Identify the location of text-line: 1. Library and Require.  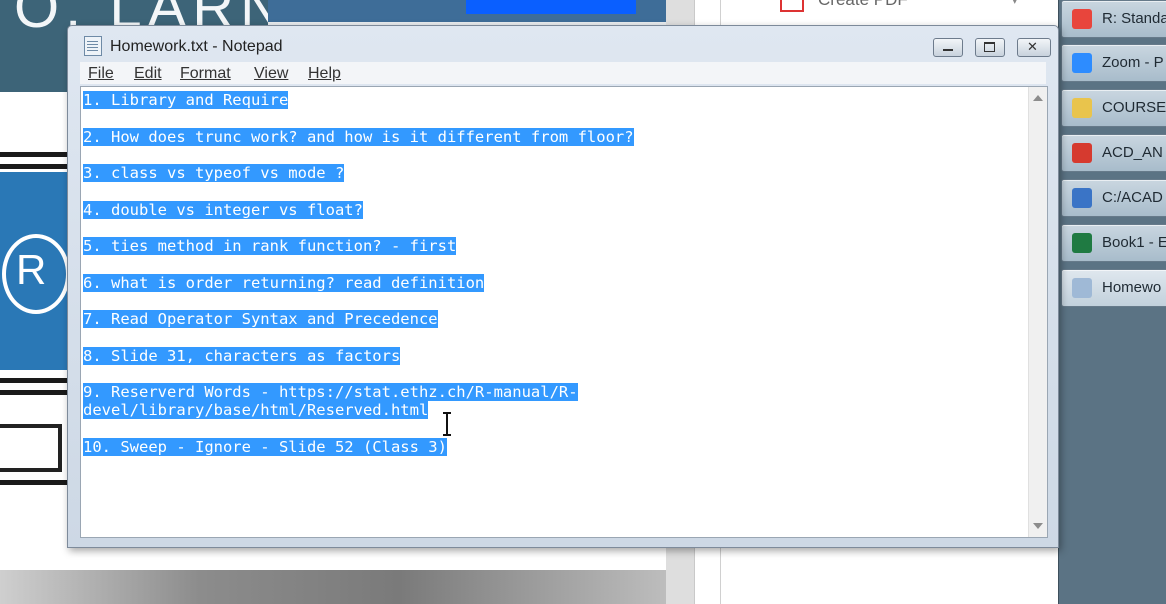
(553, 100).